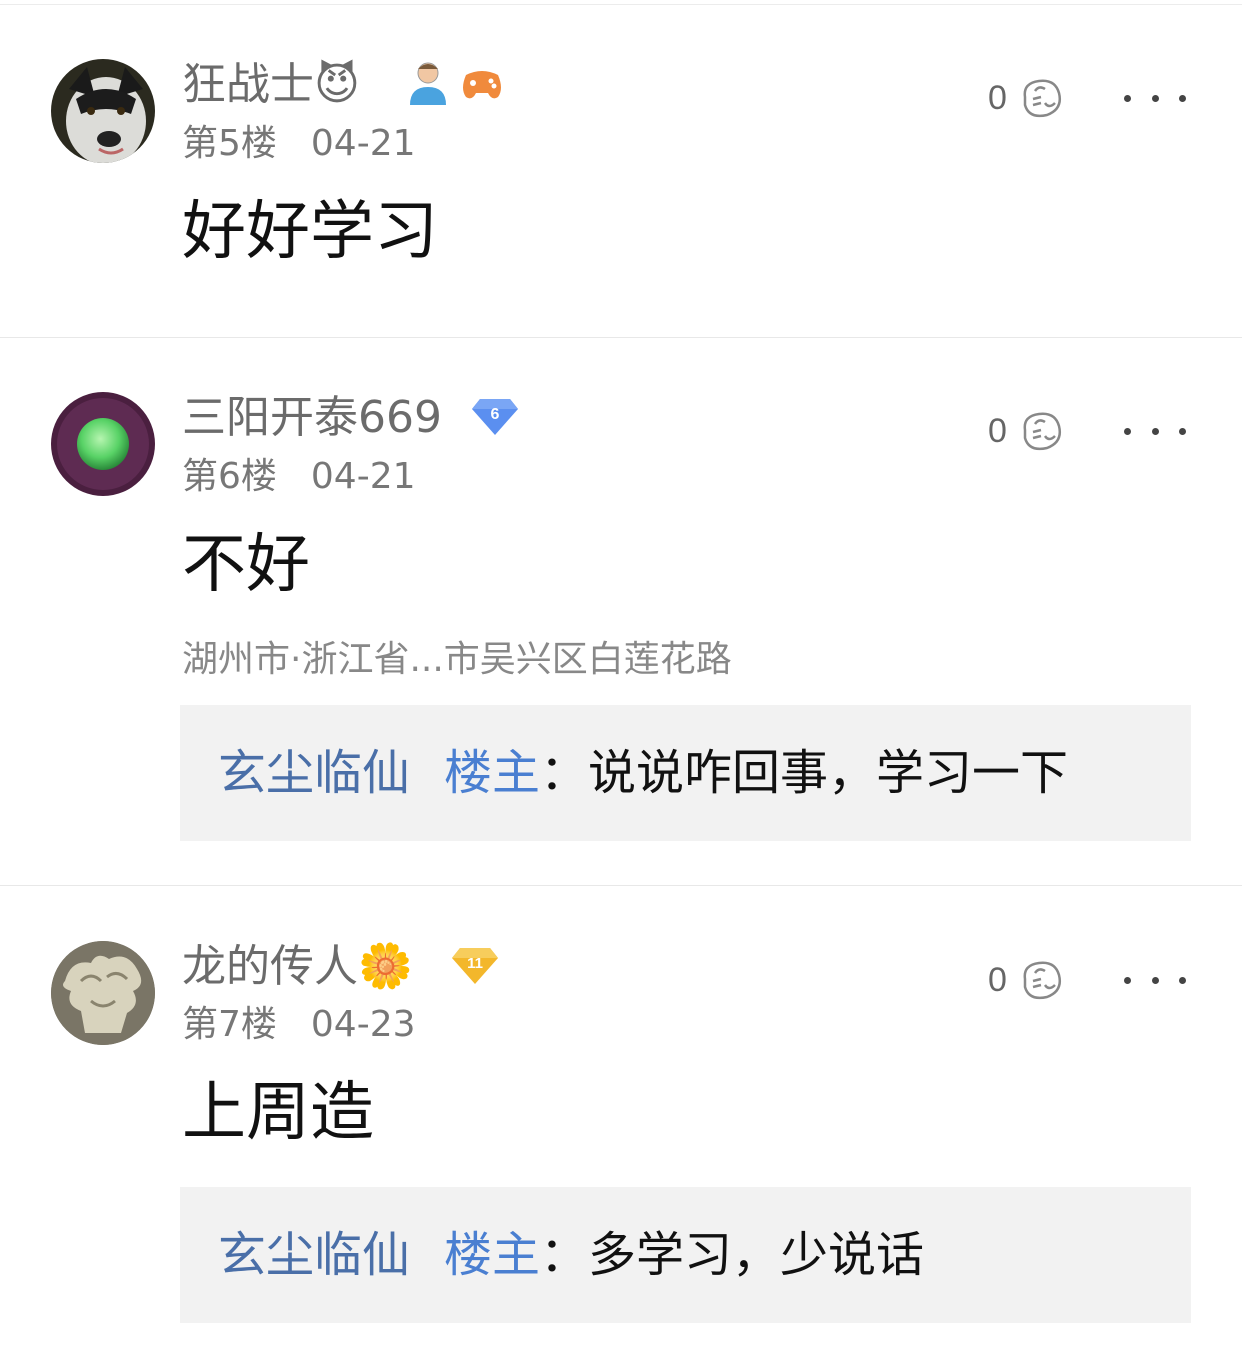 This screenshot has width=1242, height=1362. What do you see at coordinates (246, 565) in the screenshot?
I see `post-content: 不好` at bounding box center [246, 565].